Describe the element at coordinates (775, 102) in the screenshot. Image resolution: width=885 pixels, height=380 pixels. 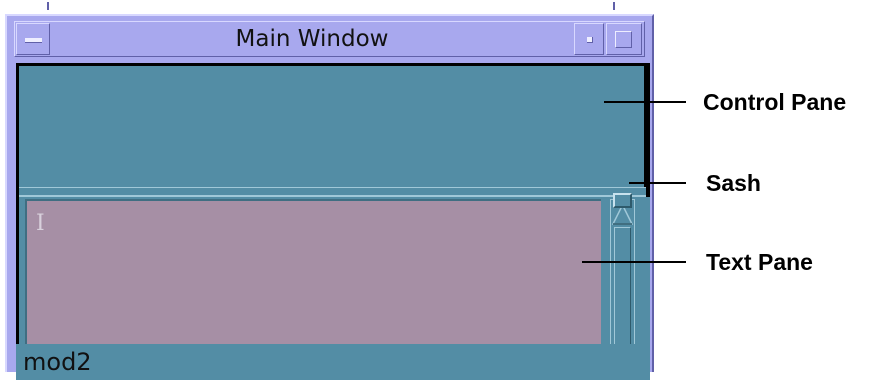
I see `control-pane-callout: Control Pane` at that location.